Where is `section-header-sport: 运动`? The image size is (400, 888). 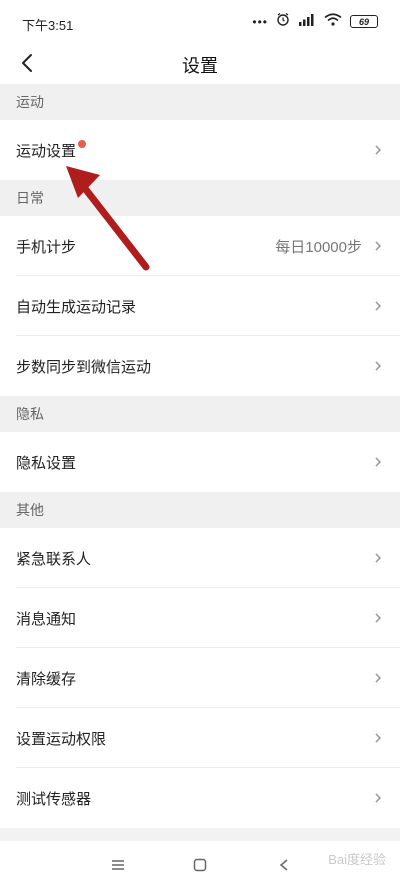
section-header-sport: 运动 is located at coordinates (200, 102).